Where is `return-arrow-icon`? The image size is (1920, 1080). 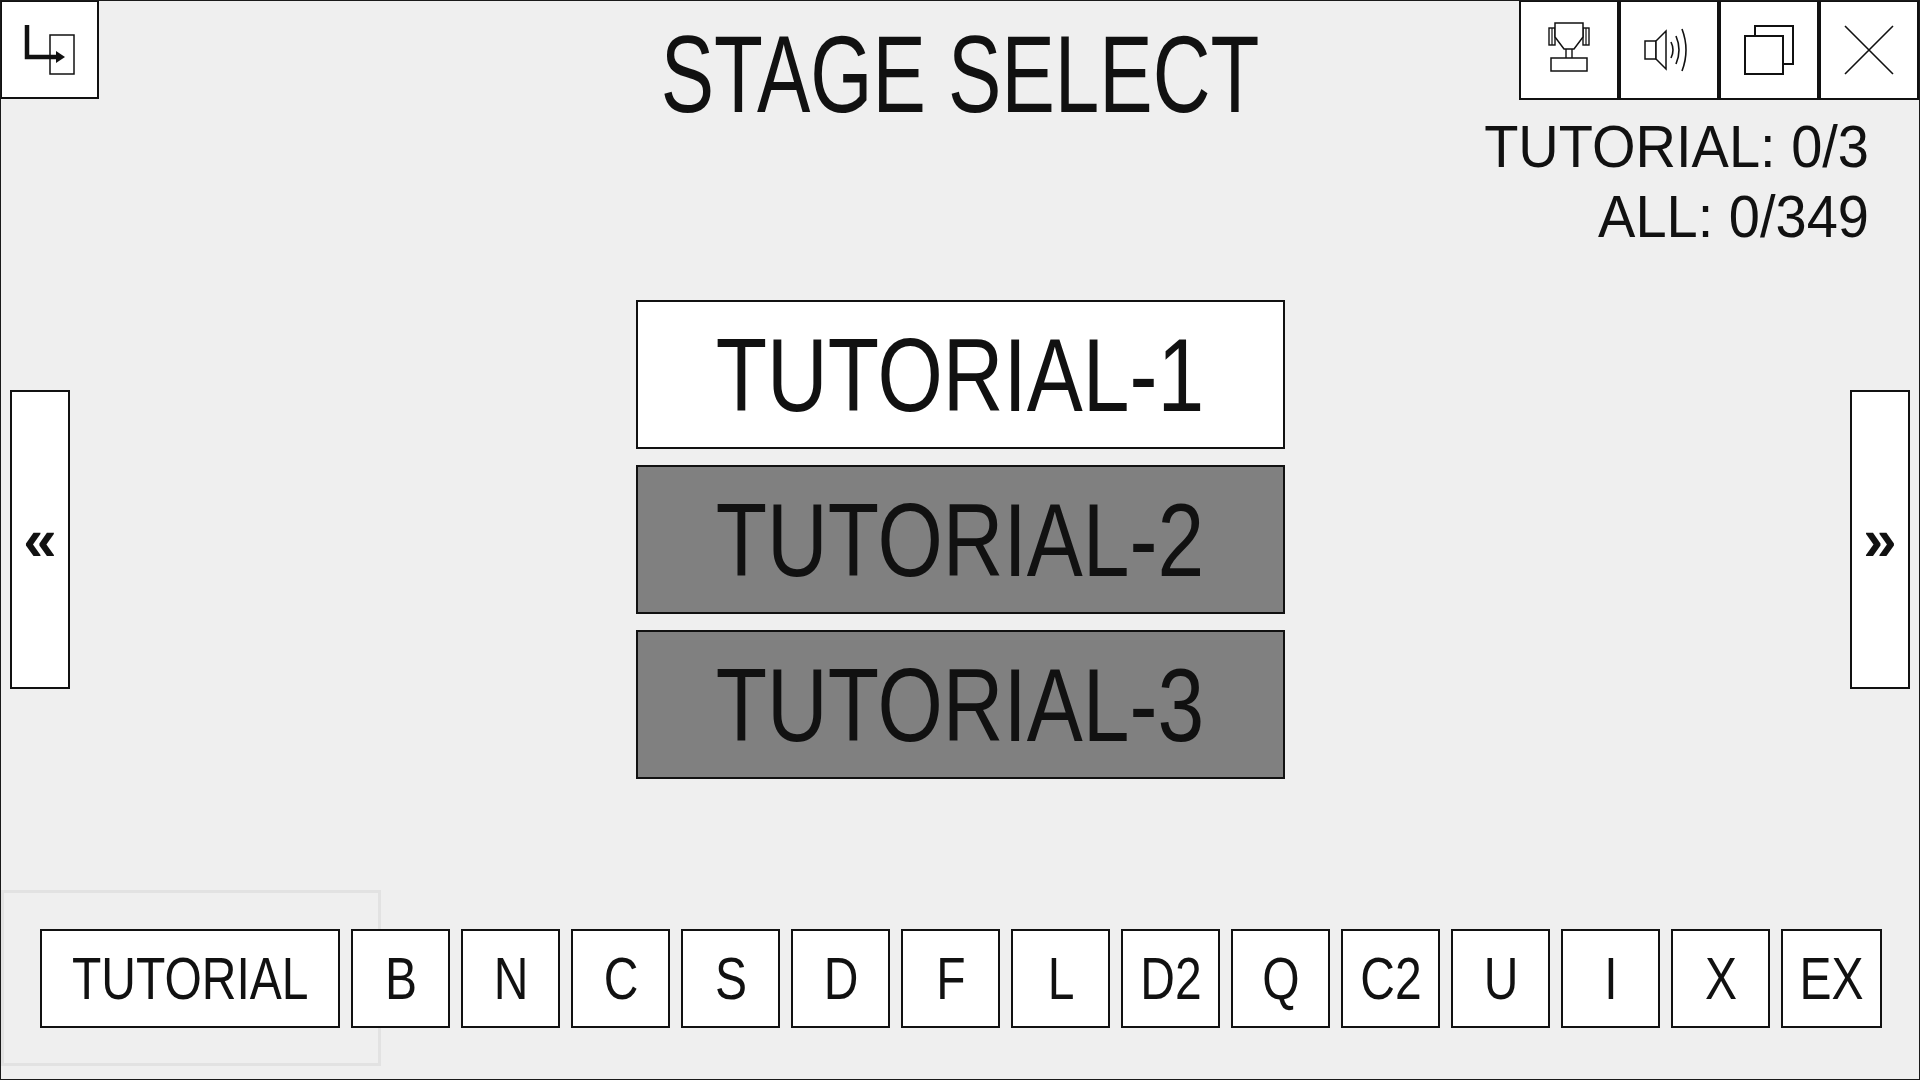
return-arrow-icon is located at coordinates (49, 49).